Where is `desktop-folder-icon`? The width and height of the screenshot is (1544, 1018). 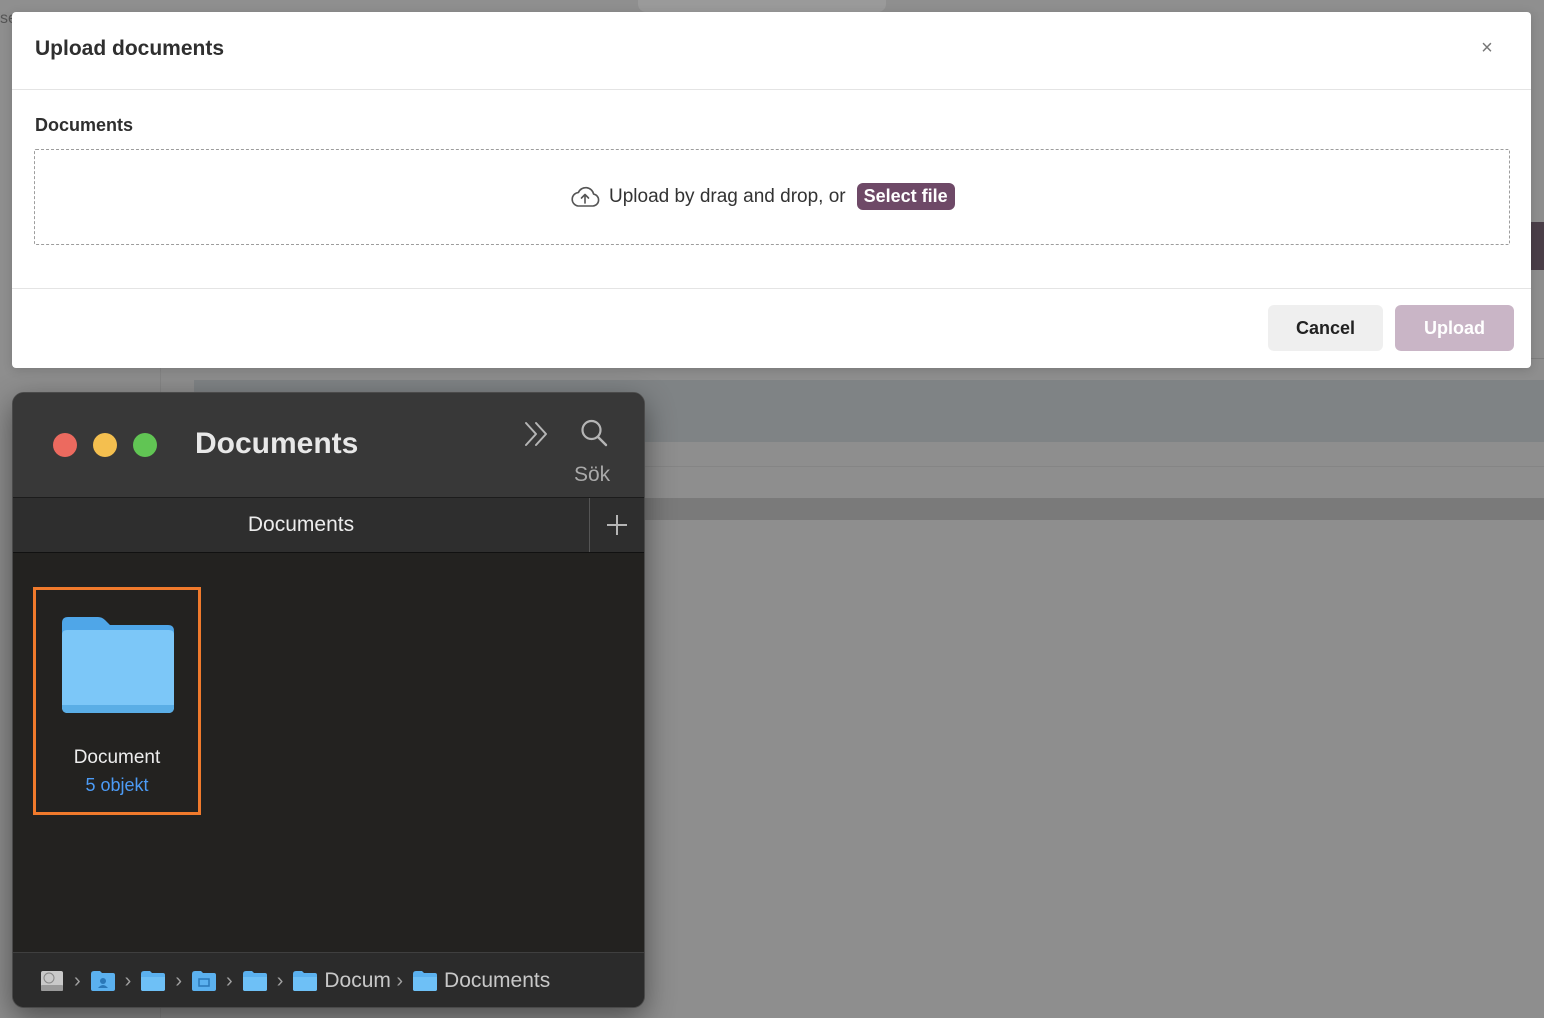
desktop-folder-icon is located at coordinates (204, 981).